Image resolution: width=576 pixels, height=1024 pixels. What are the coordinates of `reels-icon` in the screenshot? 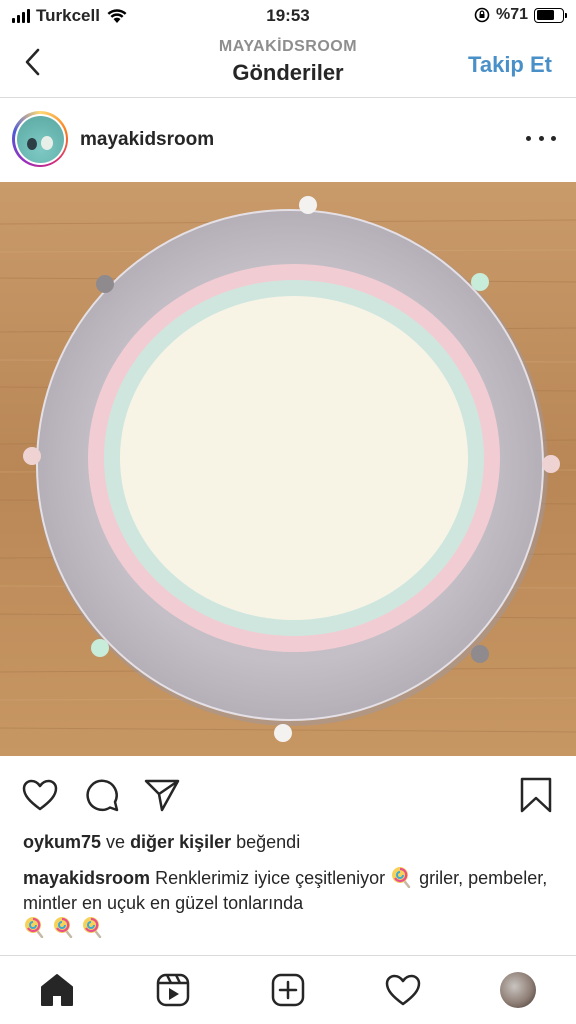 It's located at (173, 990).